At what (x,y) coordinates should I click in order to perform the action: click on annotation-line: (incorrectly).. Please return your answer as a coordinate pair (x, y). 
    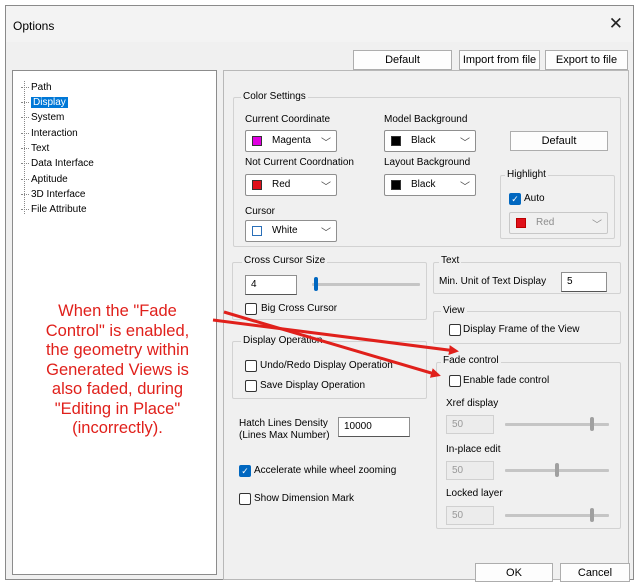
    Looking at the image, I should click on (117, 428).